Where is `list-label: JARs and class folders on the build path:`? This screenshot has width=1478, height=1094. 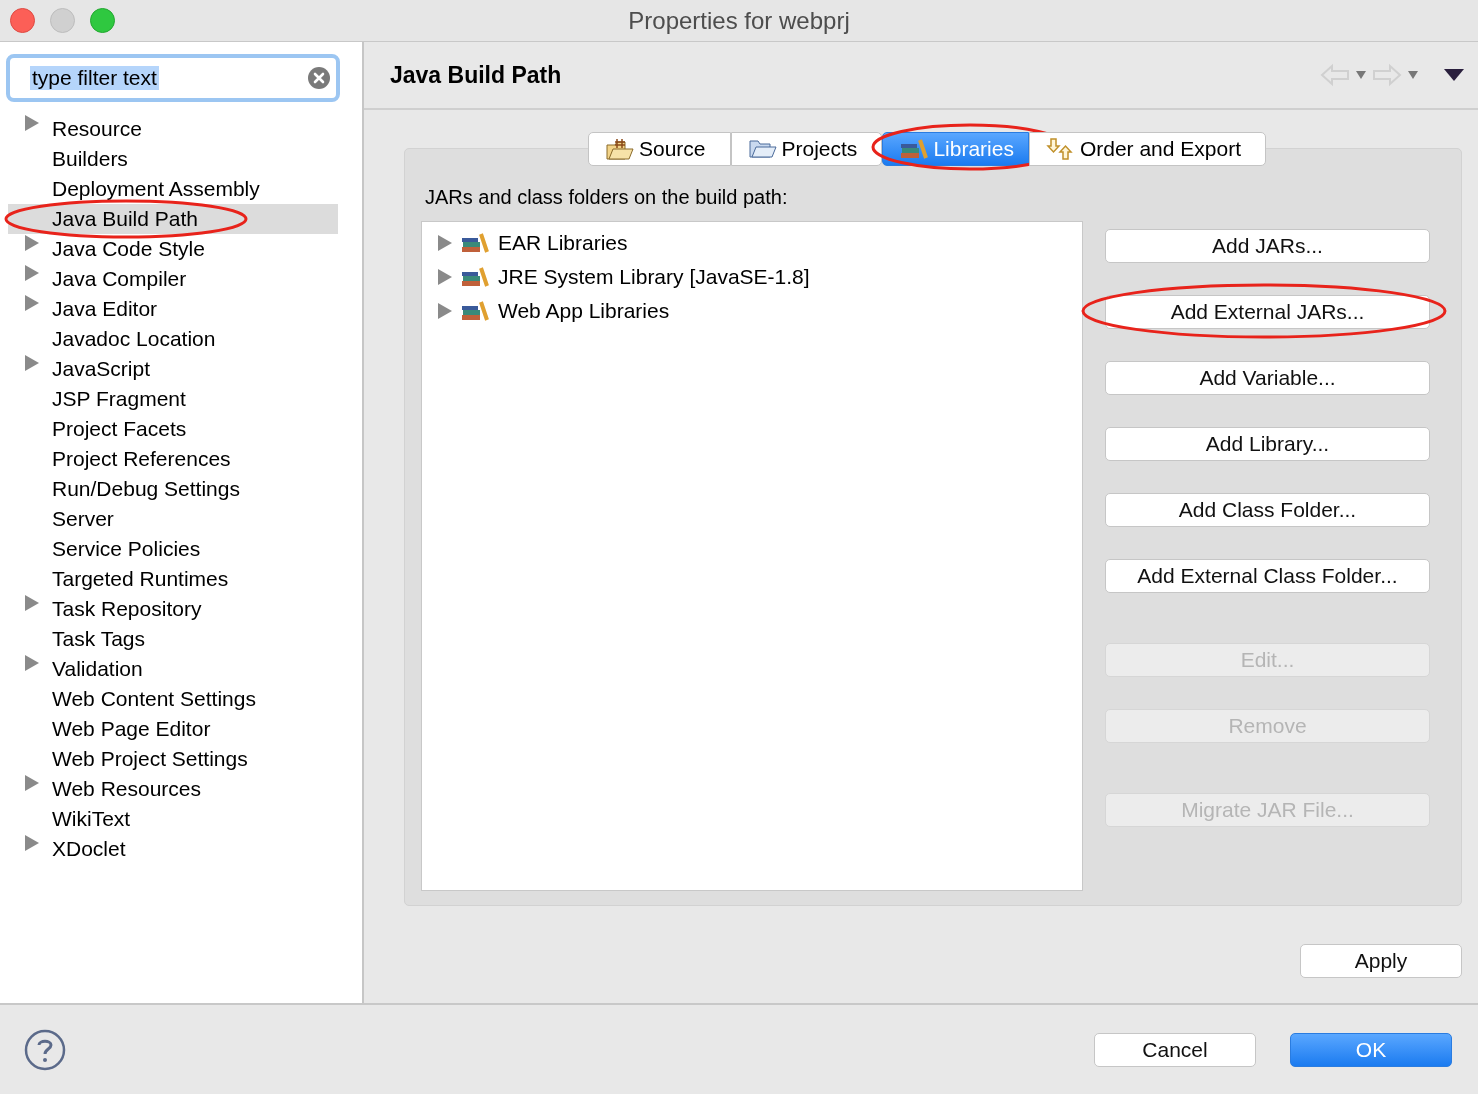 list-label: JARs and class folders on the build path: is located at coordinates (607, 197).